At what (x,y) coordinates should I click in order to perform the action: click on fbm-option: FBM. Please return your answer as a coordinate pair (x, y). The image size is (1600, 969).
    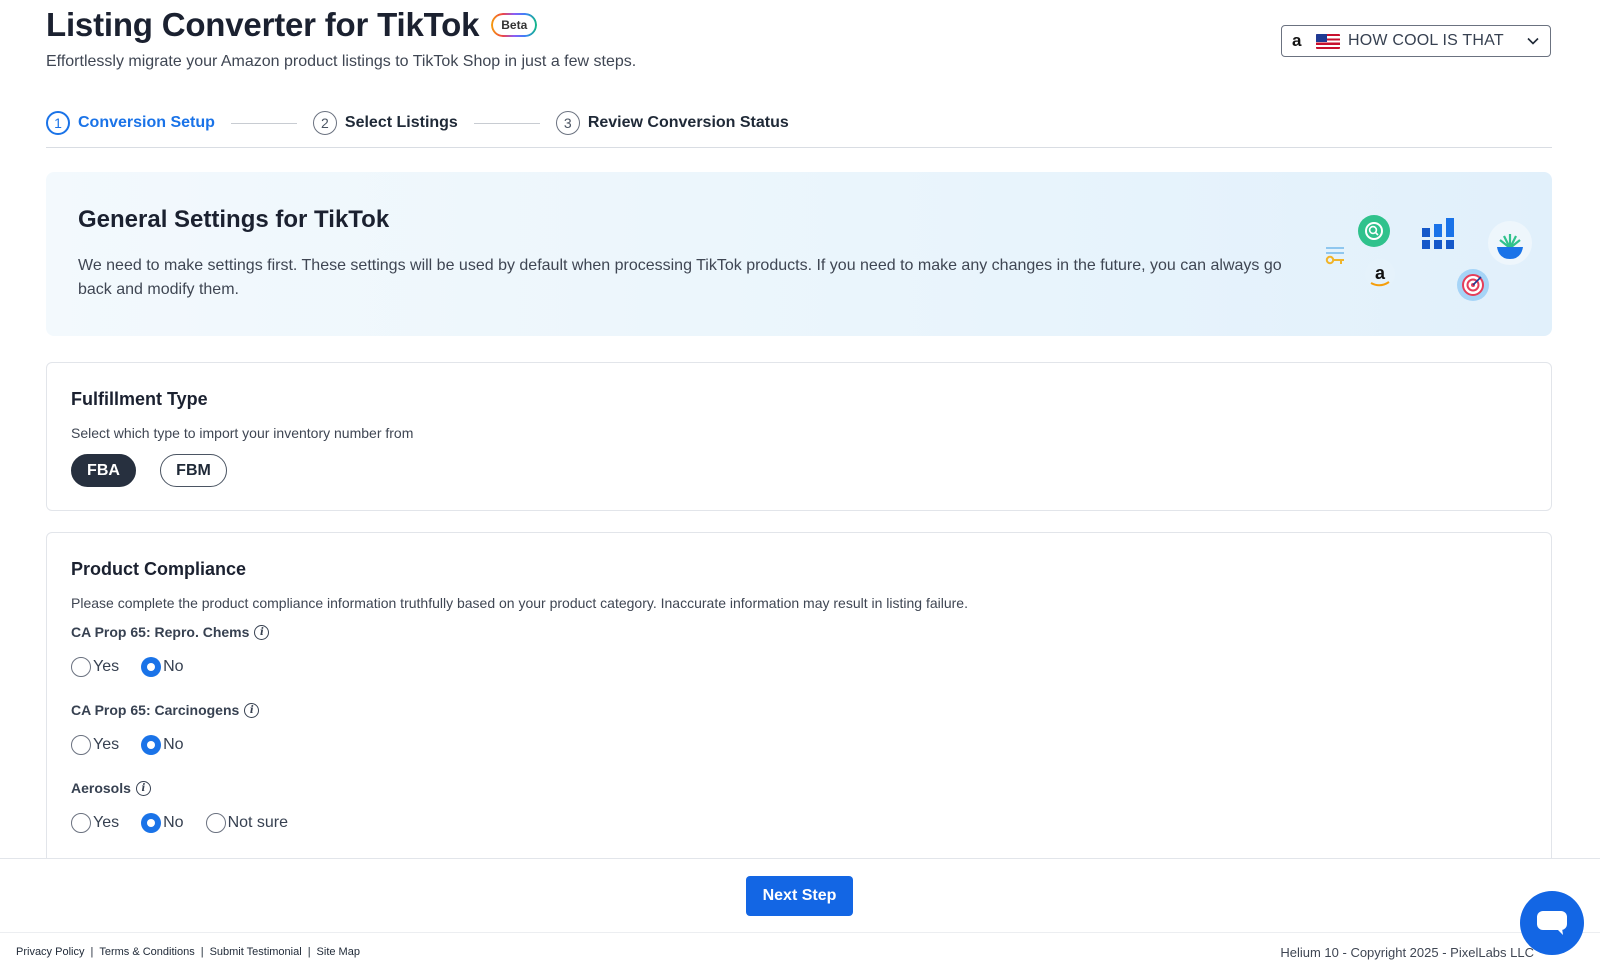
    Looking at the image, I should click on (193, 470).